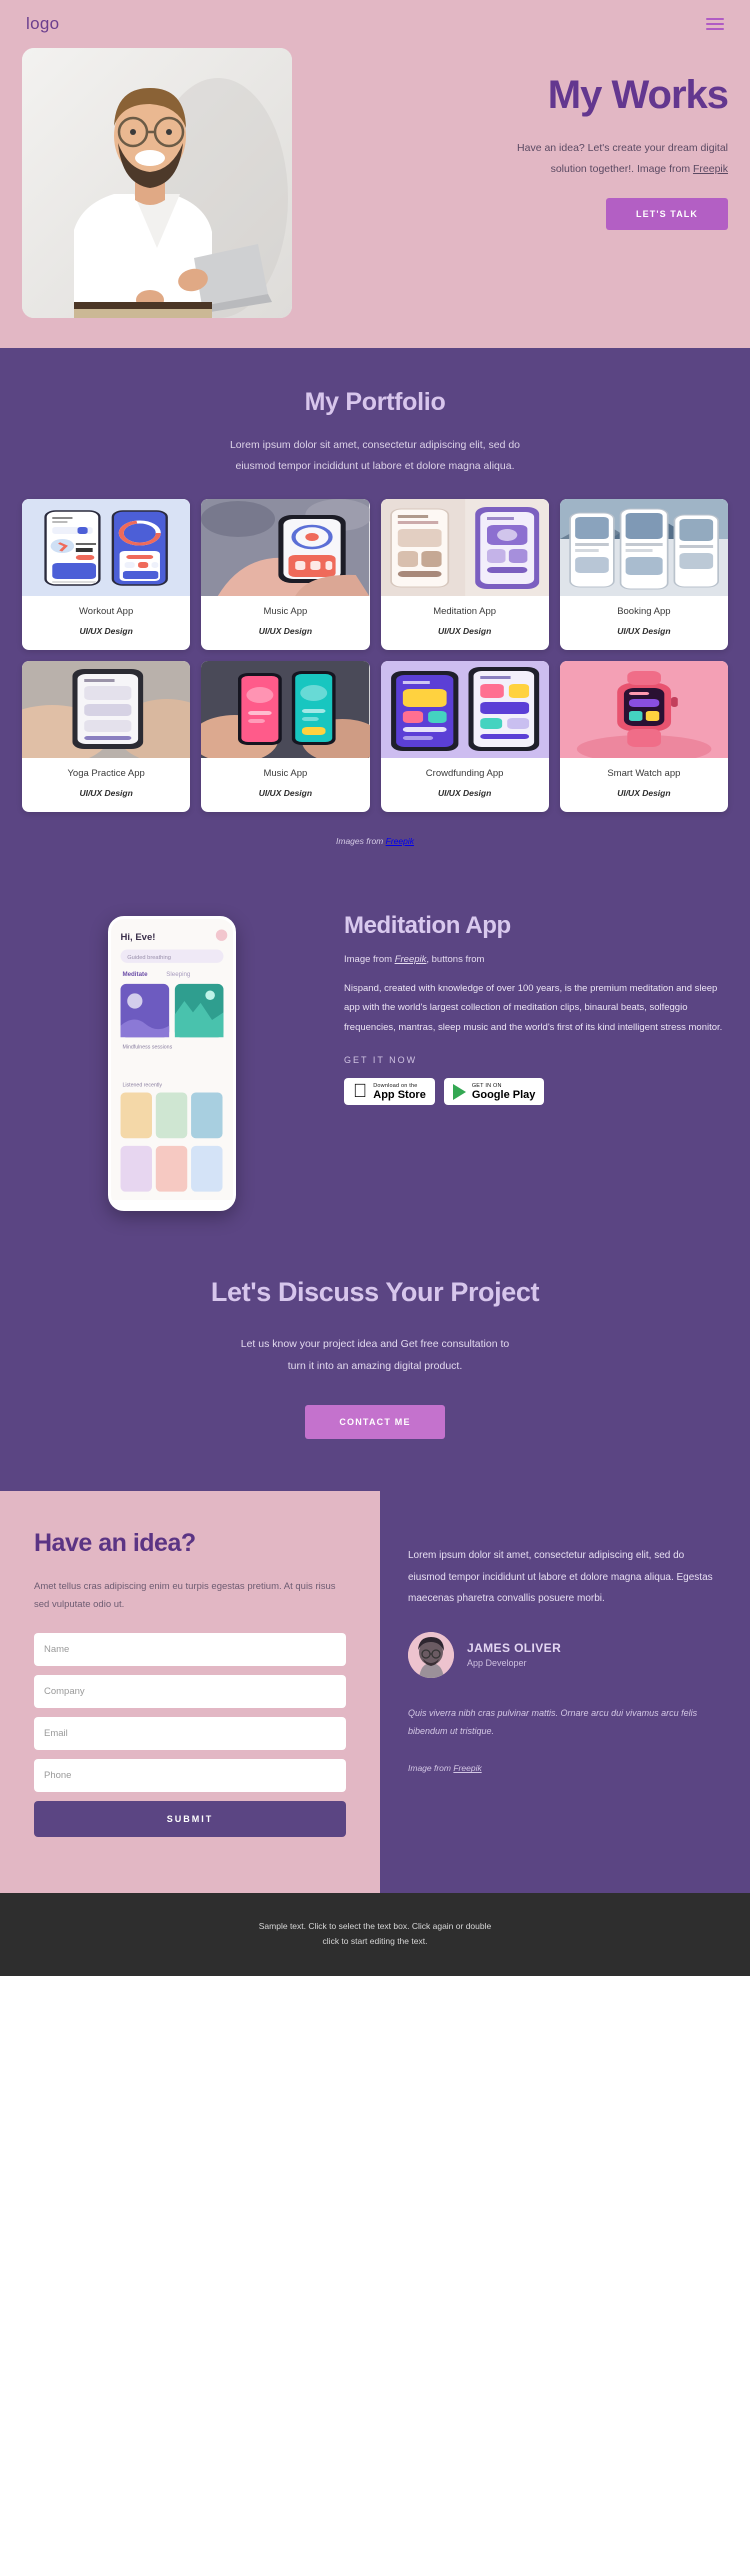 This screenshot has width=750, height=2571. I want to click on hero-subtitle-line2: solution together!. Image from, so click(621, 169).